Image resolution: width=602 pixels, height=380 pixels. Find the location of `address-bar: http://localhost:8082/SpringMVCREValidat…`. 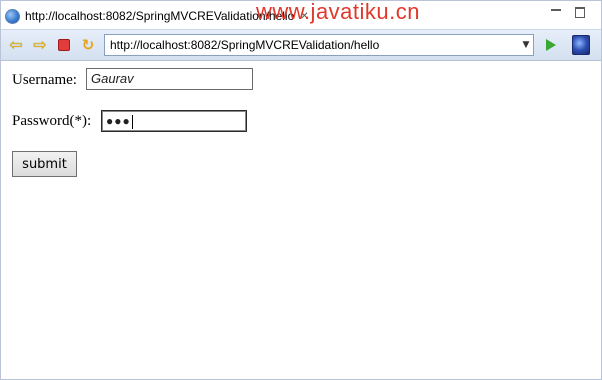

address-bar: http://localhost:8082/SpringMVCREValidat… is located at coordinates (319, 45).